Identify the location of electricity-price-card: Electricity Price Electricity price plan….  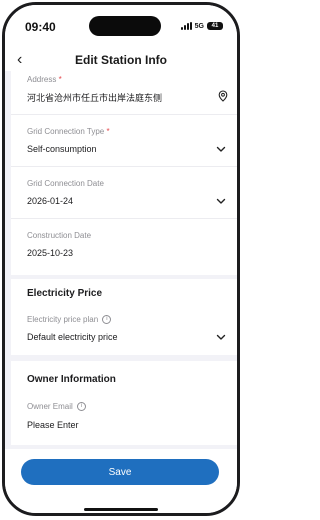
(124, 317).